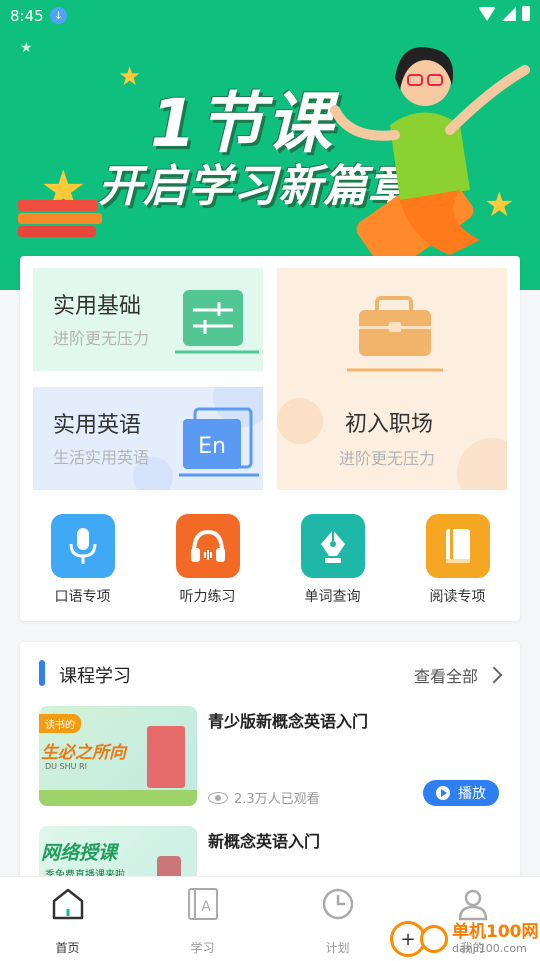 The image size is (540, 961). Describe the element at coordinates (389, 424) in the screenshot. I see `category-title: 初入职场` at that location.